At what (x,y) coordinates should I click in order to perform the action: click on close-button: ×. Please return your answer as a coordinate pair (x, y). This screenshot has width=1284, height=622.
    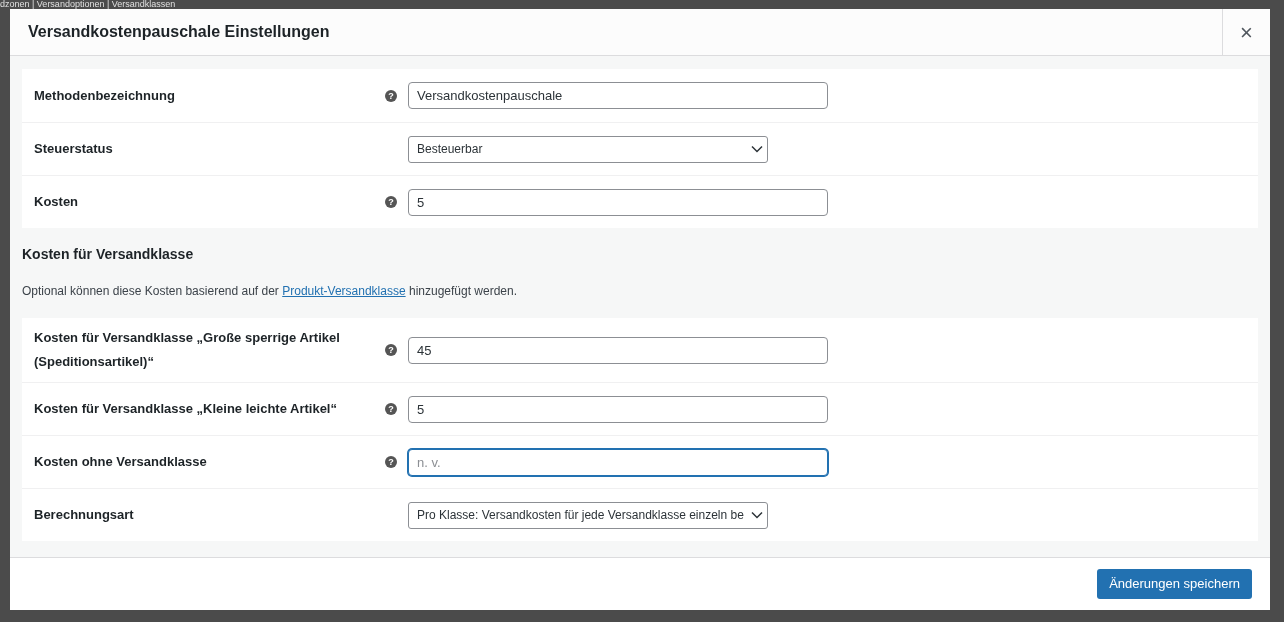
    Looking at the image, I should click on (1246, 32).